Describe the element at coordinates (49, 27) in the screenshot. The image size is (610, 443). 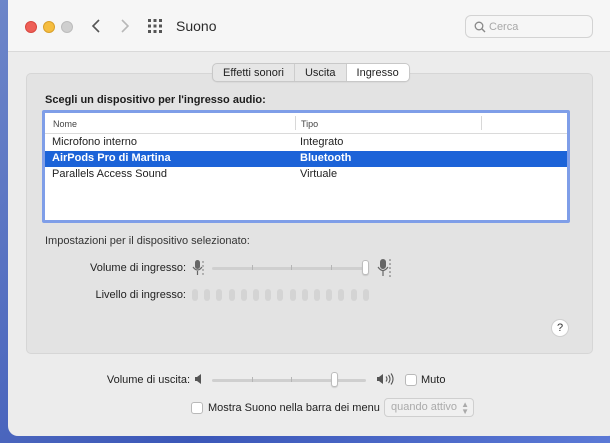
I see `minimize-button` at that location.